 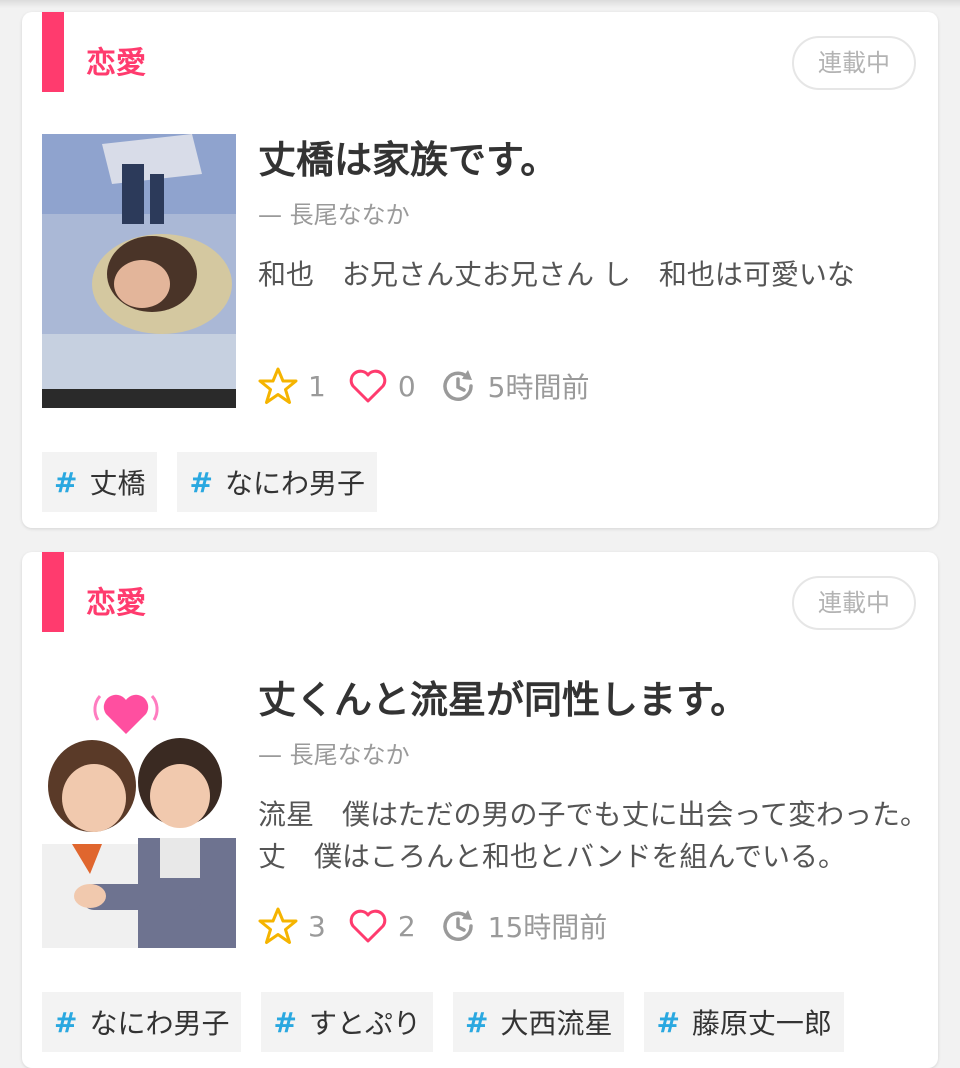 What do you see at coordinates (432, 926) in the screenshot?
I see `story-stats: 3 2 15時間前` at bounding box center [432, 926].